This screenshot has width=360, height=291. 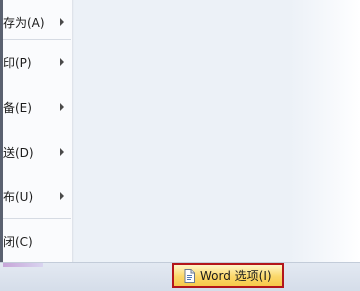 I want to click on menu-item-prepare: 备(E), so click(x=37, y=107).